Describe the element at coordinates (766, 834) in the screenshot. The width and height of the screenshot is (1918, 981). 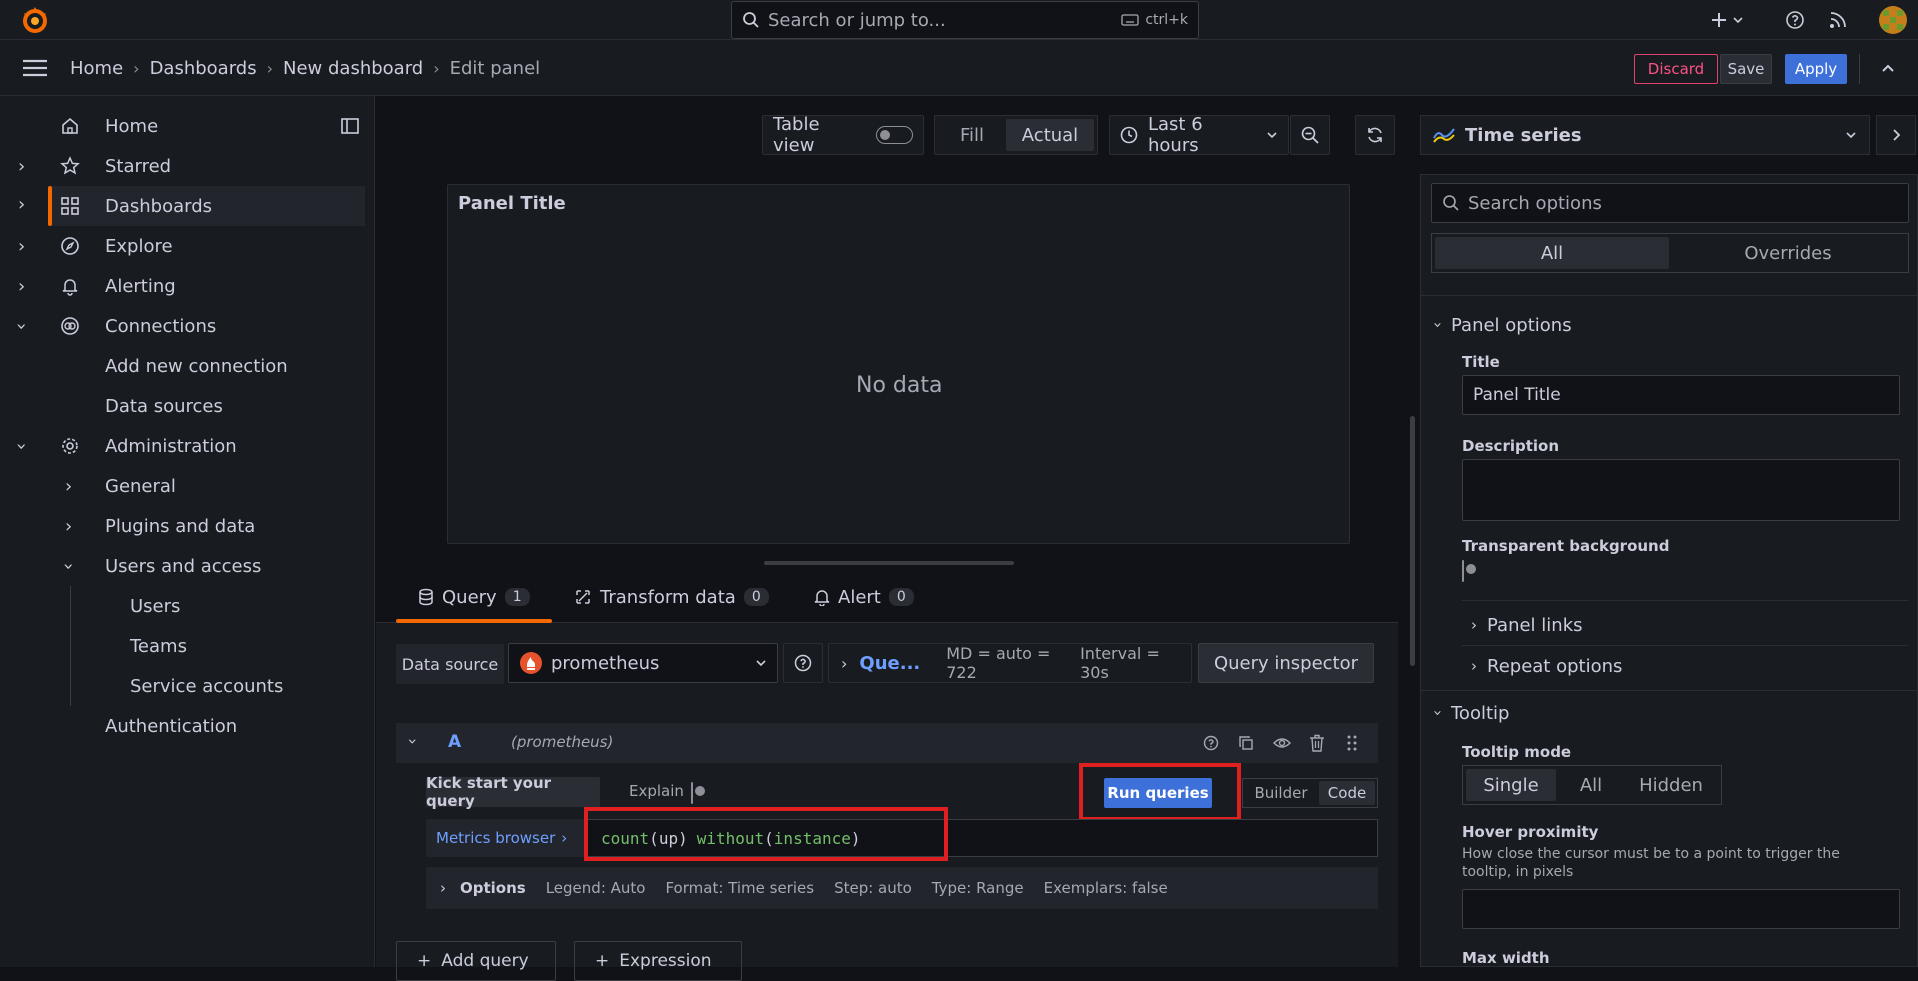
I see `highlight-query-expression` at that location.